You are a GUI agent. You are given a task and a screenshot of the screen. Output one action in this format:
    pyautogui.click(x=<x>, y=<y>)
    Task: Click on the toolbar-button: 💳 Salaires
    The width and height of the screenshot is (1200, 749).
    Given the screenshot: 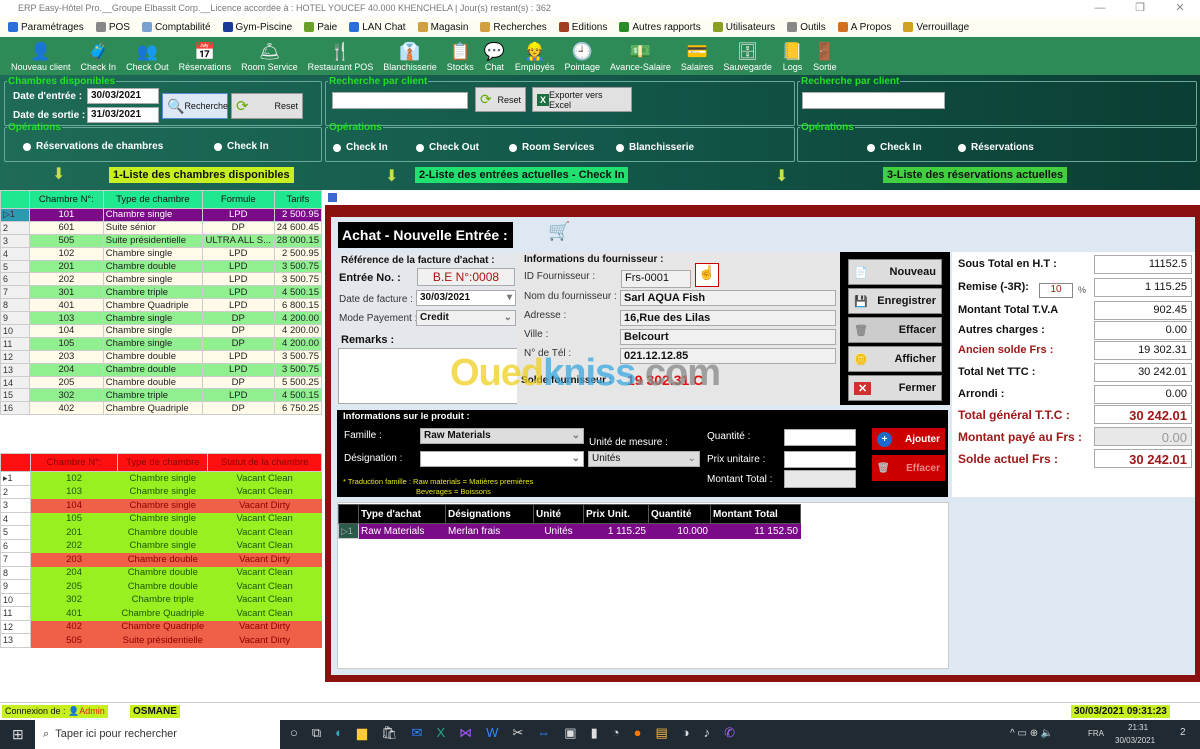 What is the action you would take?
    pyautogui.click(x=697, y=56)
    